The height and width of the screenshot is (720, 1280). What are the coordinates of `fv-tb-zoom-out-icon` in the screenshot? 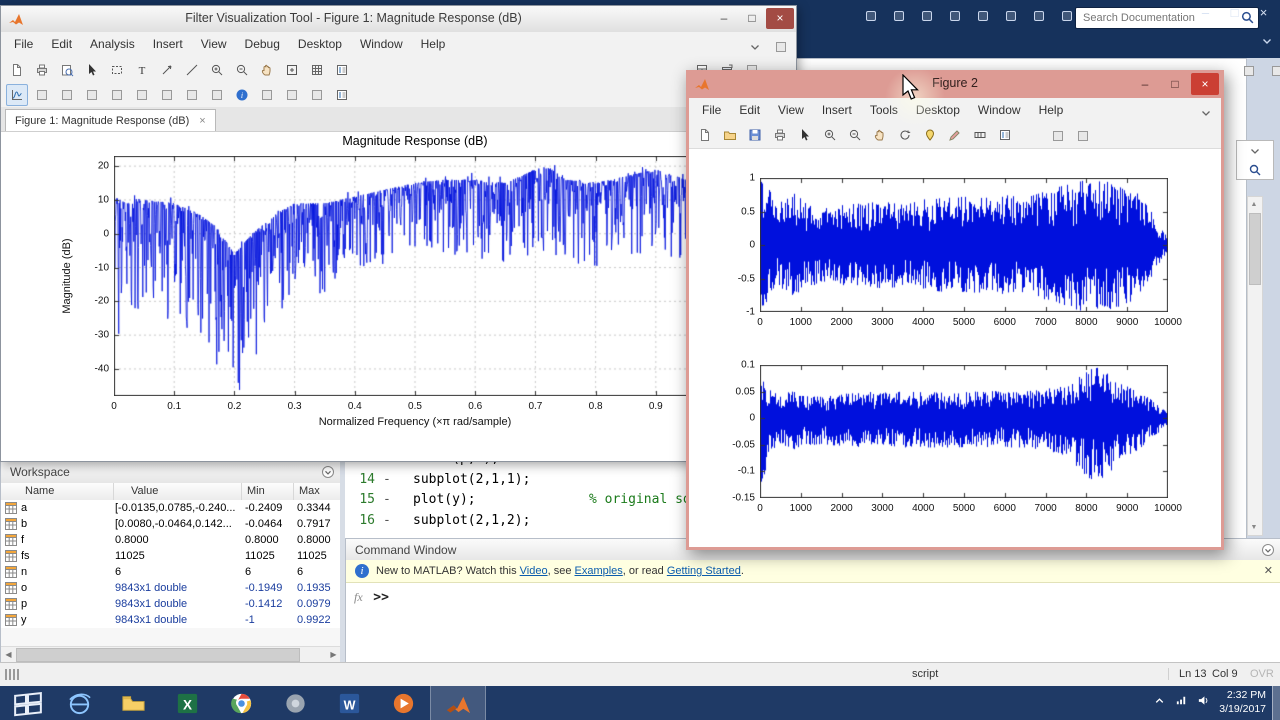 It's located at (242, 70).